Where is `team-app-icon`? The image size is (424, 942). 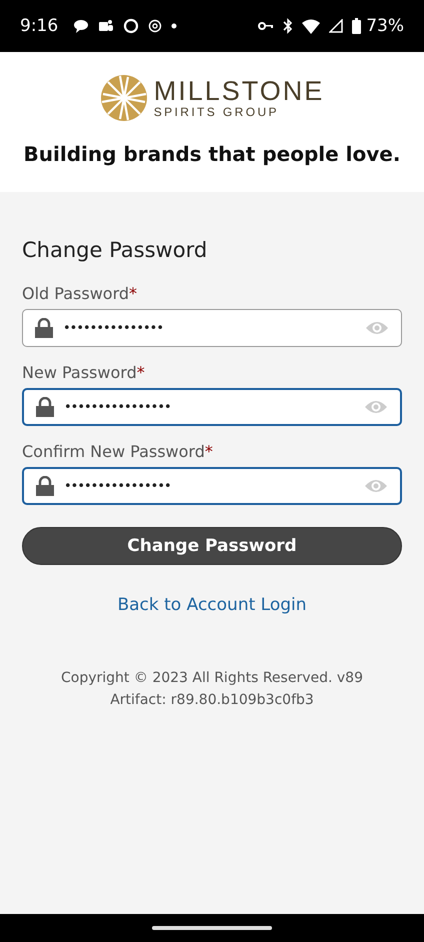 team-app-icon is located at coordinates (106, 26).